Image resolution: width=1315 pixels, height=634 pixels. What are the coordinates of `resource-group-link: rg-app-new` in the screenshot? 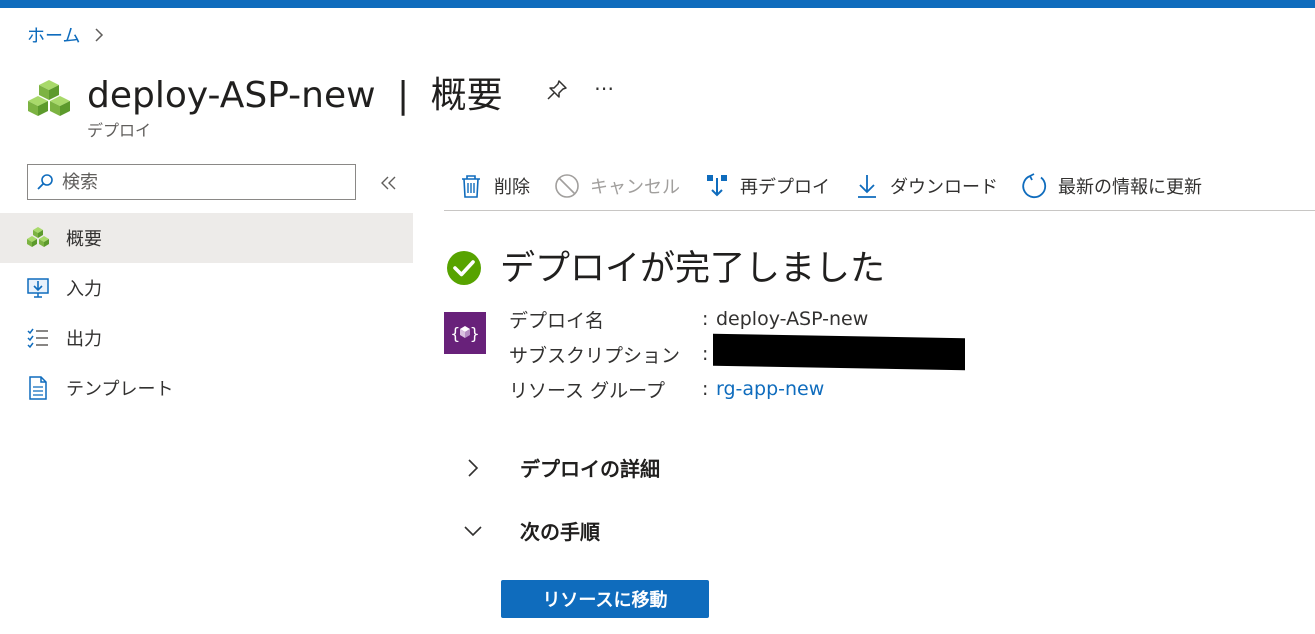 It's located at (770, 389).